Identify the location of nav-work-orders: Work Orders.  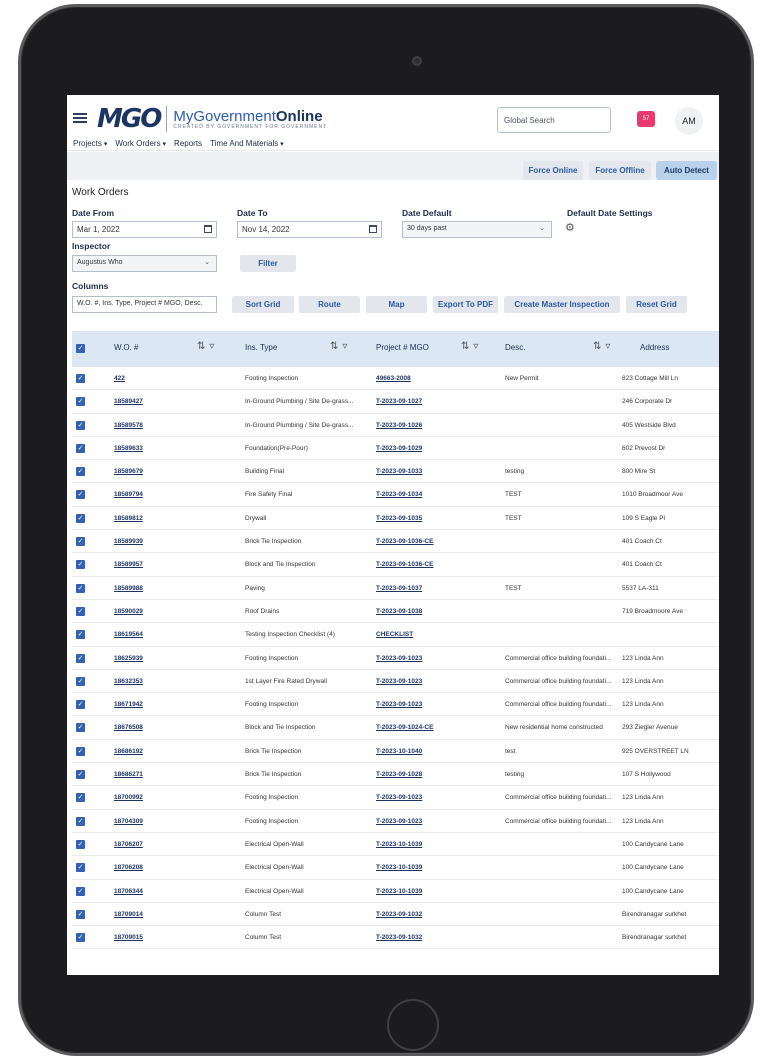
(140, 143).